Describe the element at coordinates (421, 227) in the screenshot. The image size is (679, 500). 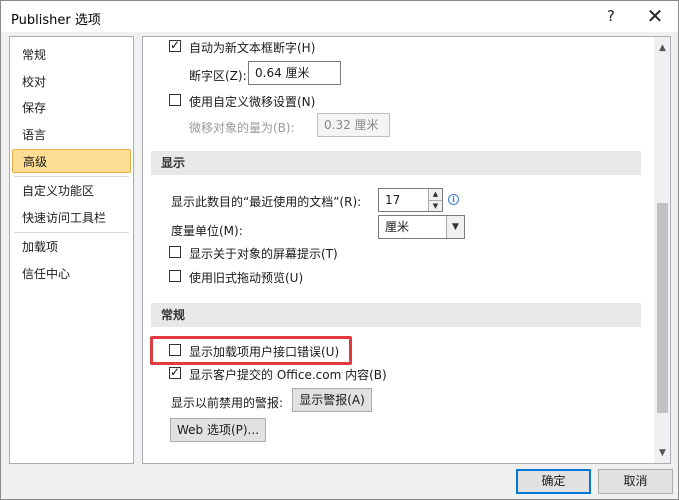
I see `units-select: 厘米 ▼` at that location.